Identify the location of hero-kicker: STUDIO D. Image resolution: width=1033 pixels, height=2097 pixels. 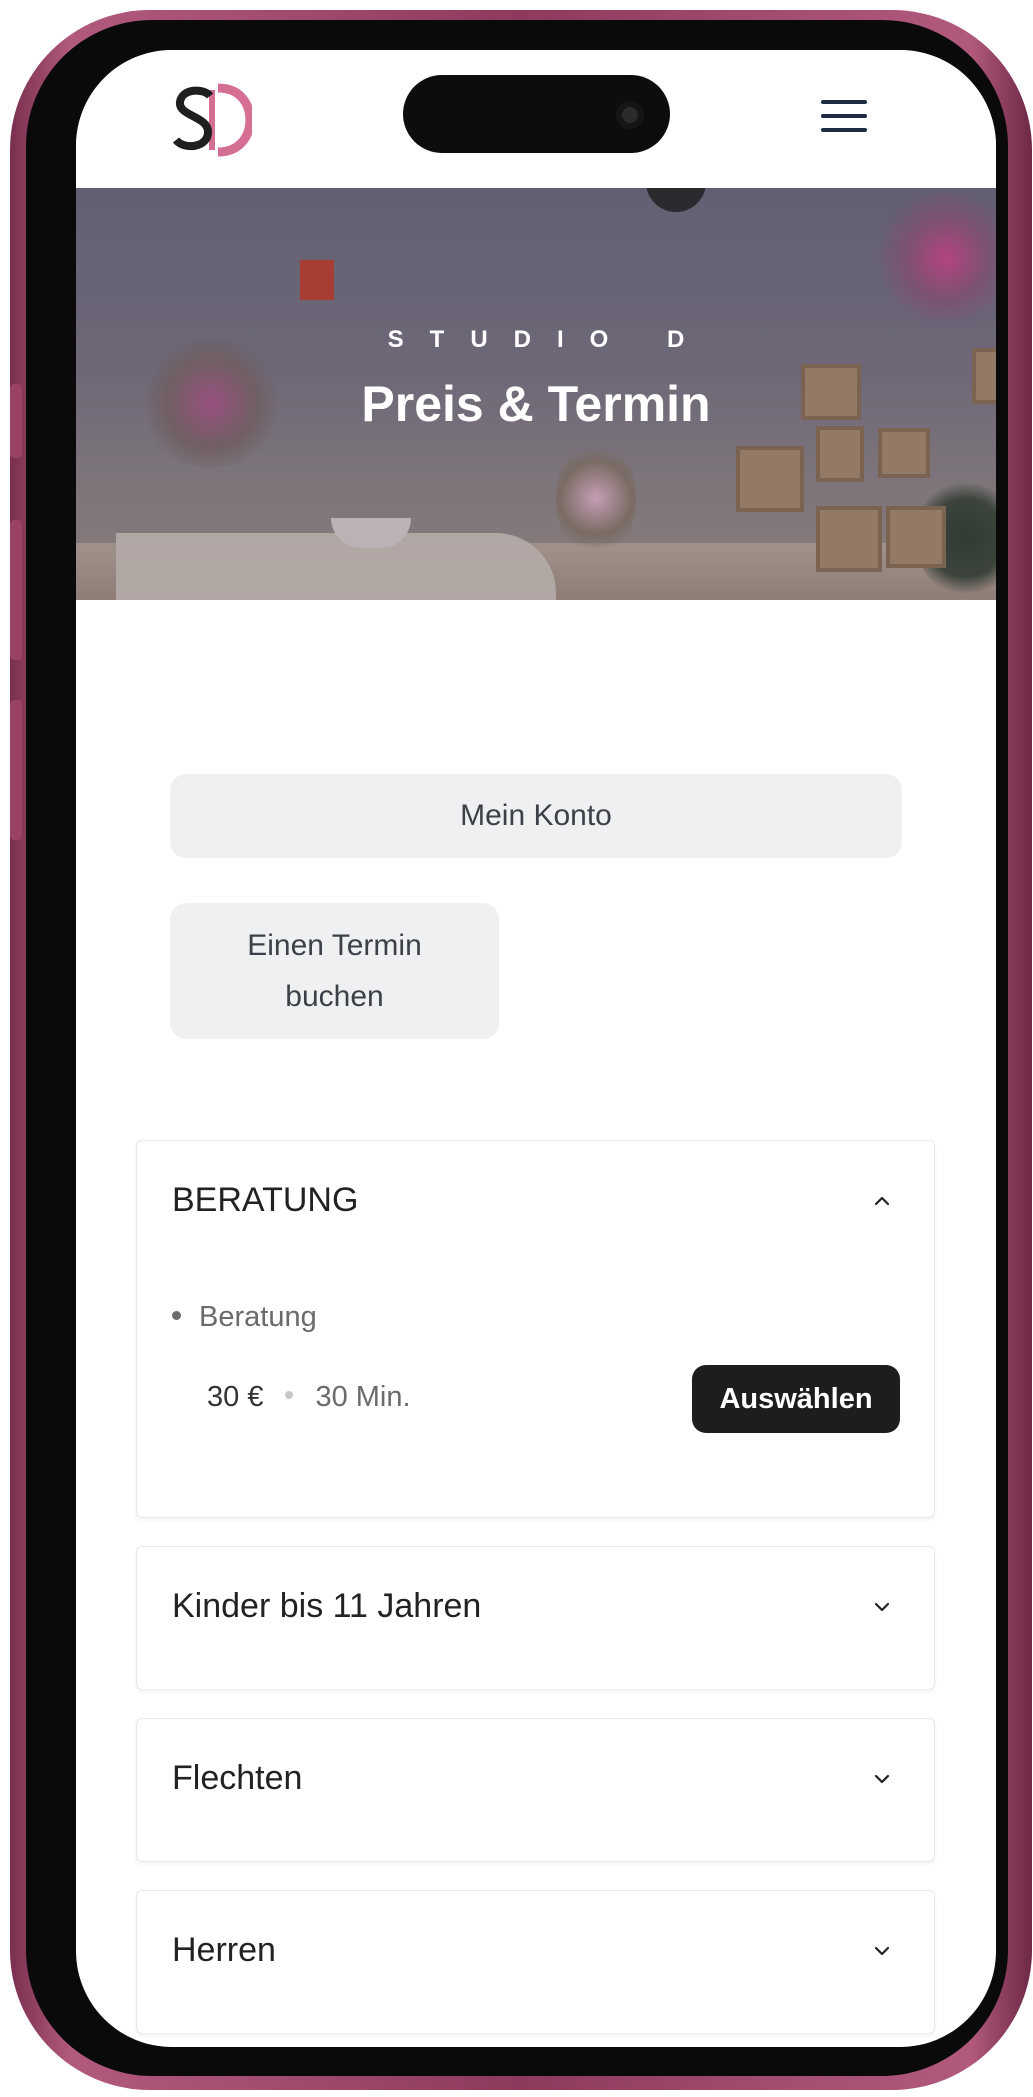
(549, 339).